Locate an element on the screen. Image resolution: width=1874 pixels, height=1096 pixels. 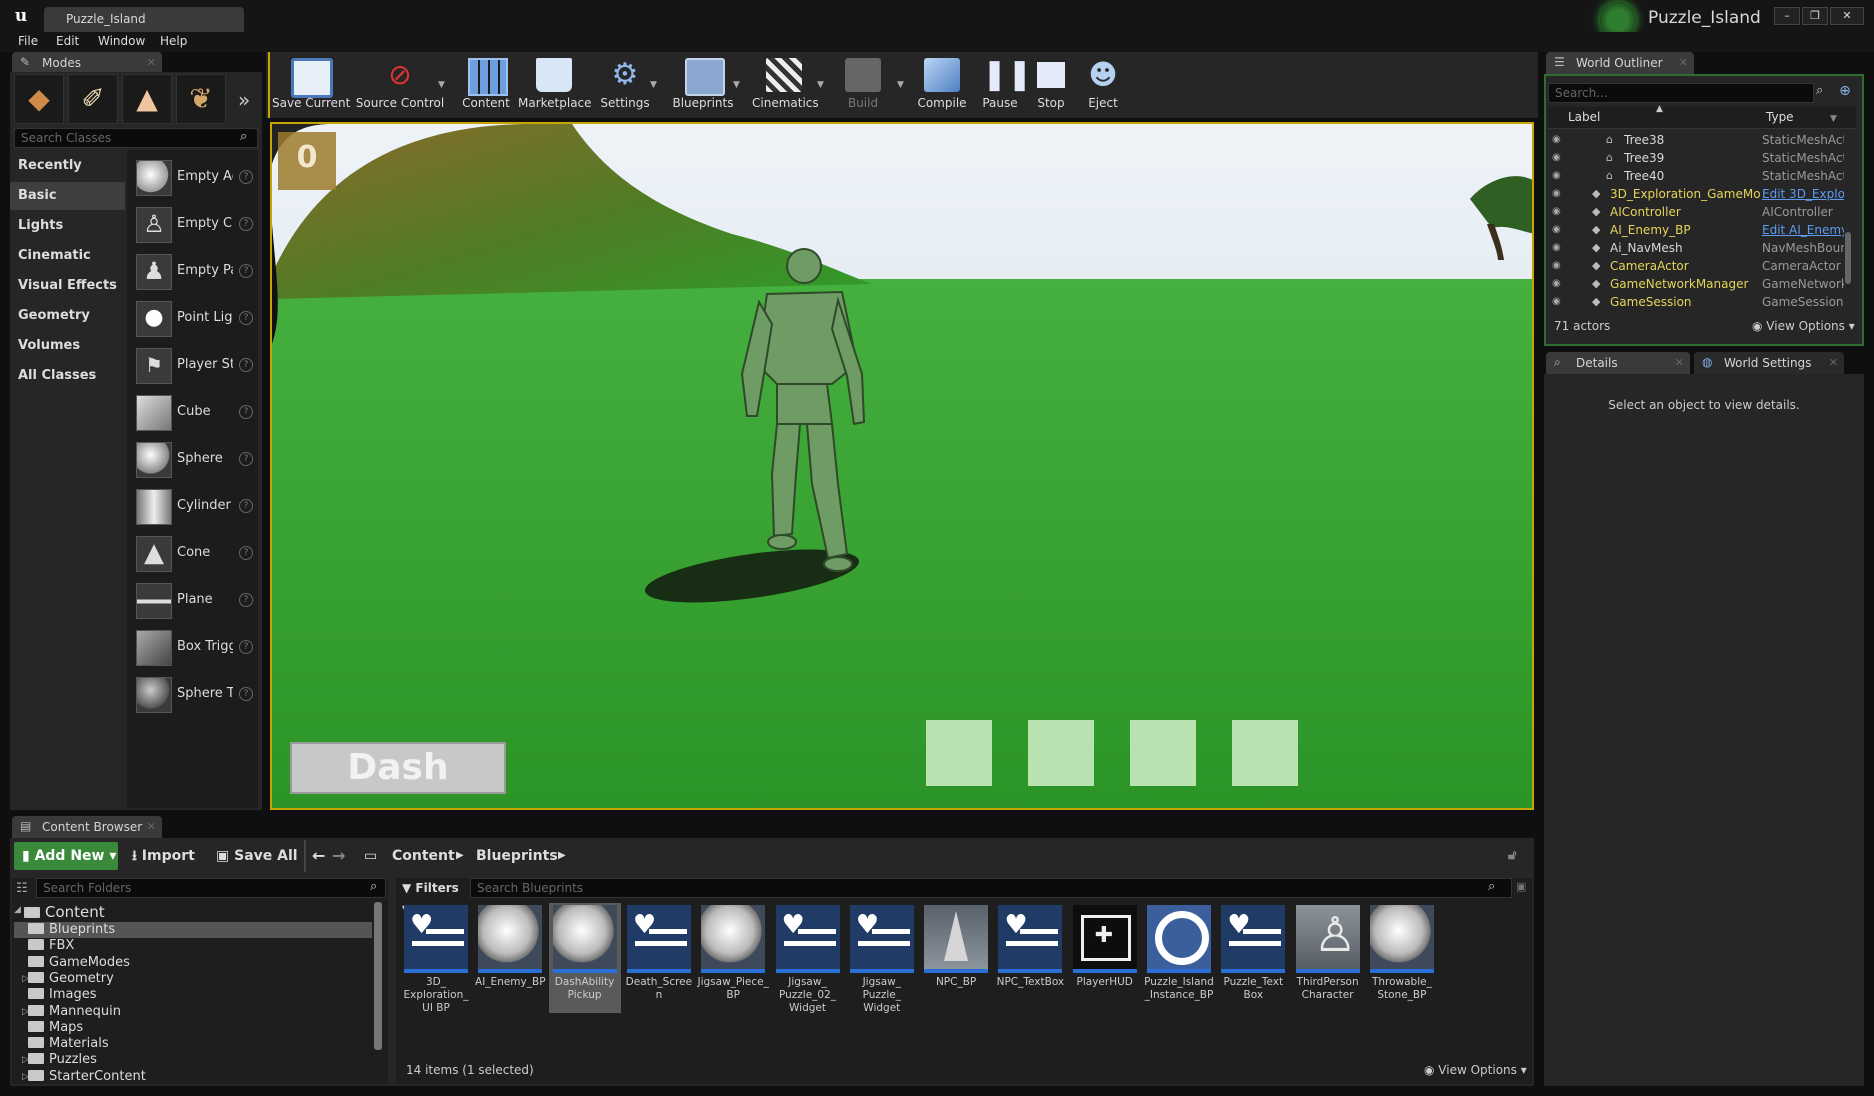
expand-arrow-icon: ◢ is located at coordinates (17, 910).